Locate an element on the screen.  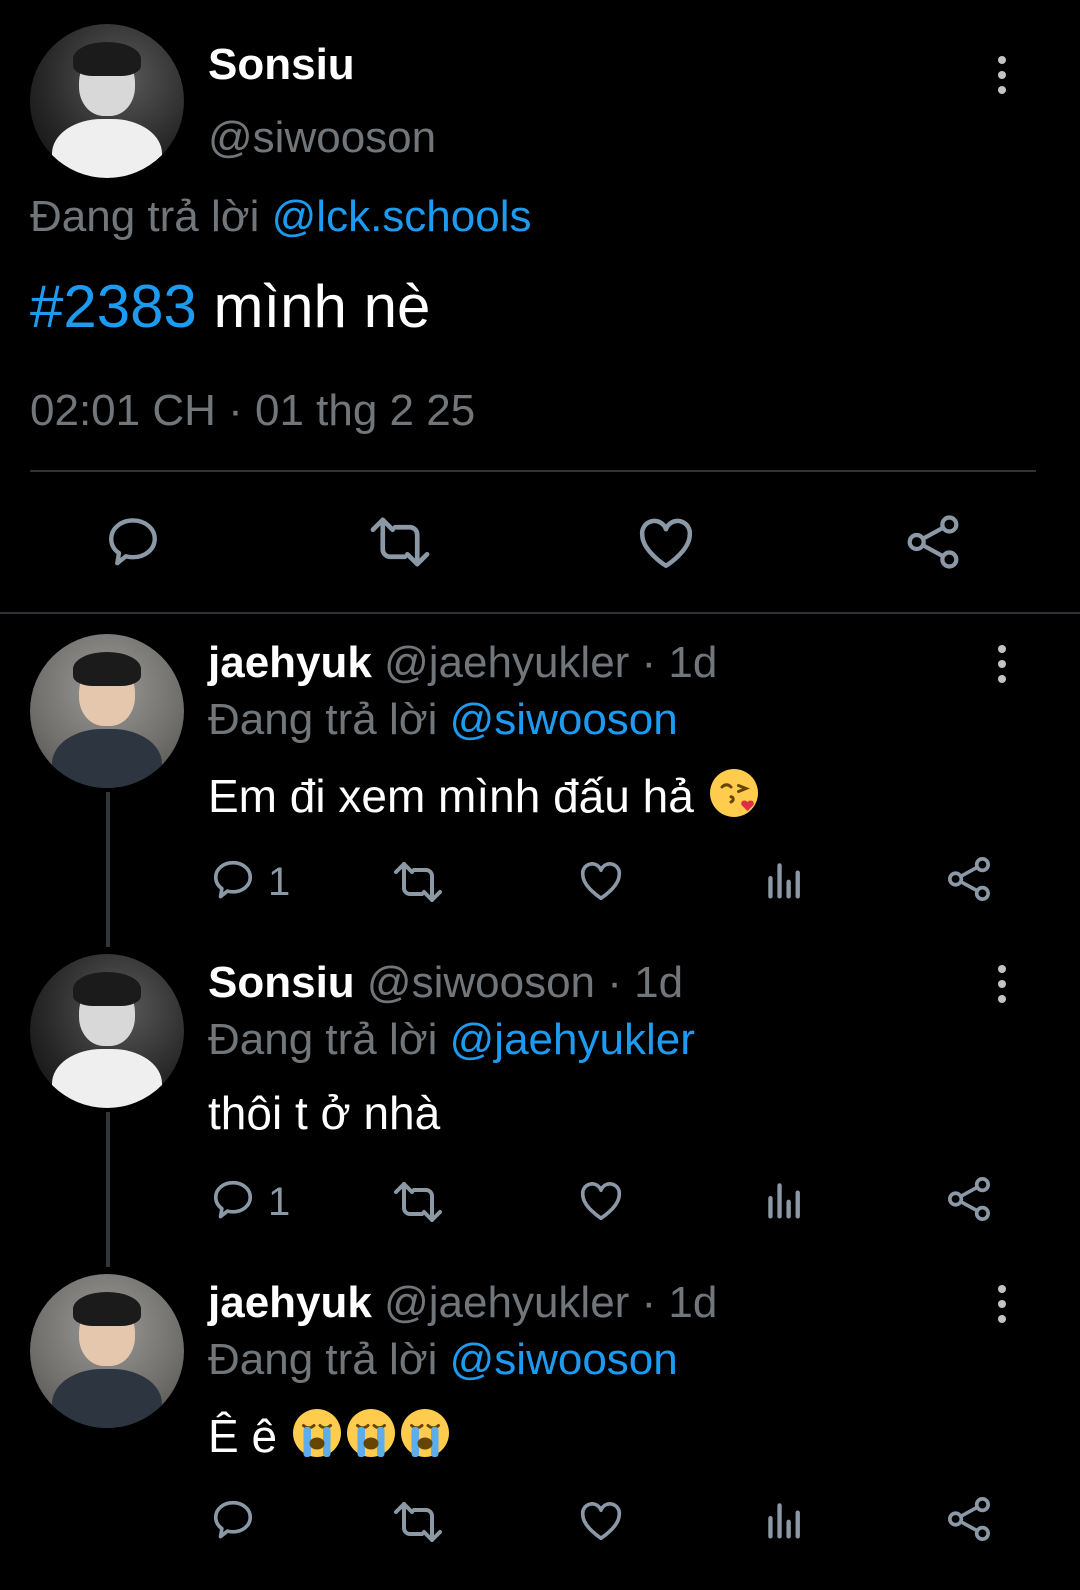
reply-text: Em đi xem mình đấu hả is located at coordinates (451, 796).